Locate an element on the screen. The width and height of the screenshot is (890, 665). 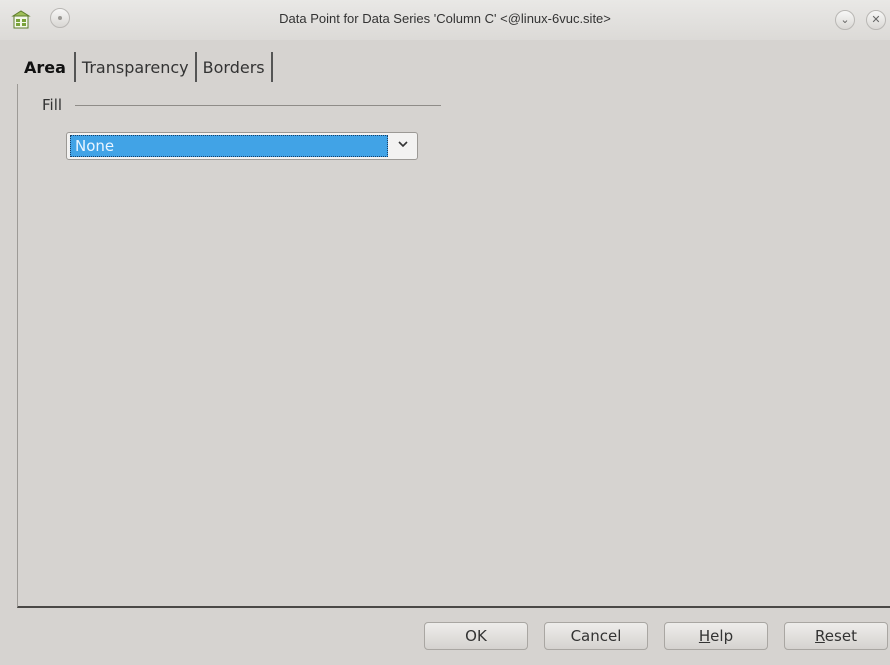
help-mnemonic: H is located at coordinates (704, 636).